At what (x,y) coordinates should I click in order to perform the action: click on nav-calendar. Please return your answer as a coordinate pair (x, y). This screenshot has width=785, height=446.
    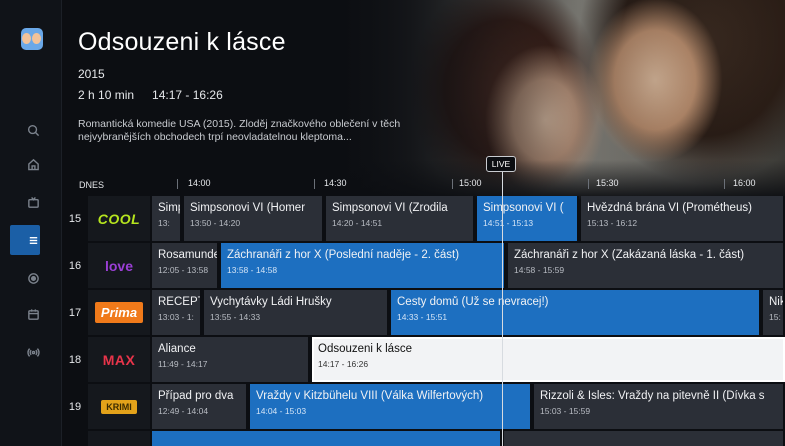
    Looking at the image, I should click on (33, 314).